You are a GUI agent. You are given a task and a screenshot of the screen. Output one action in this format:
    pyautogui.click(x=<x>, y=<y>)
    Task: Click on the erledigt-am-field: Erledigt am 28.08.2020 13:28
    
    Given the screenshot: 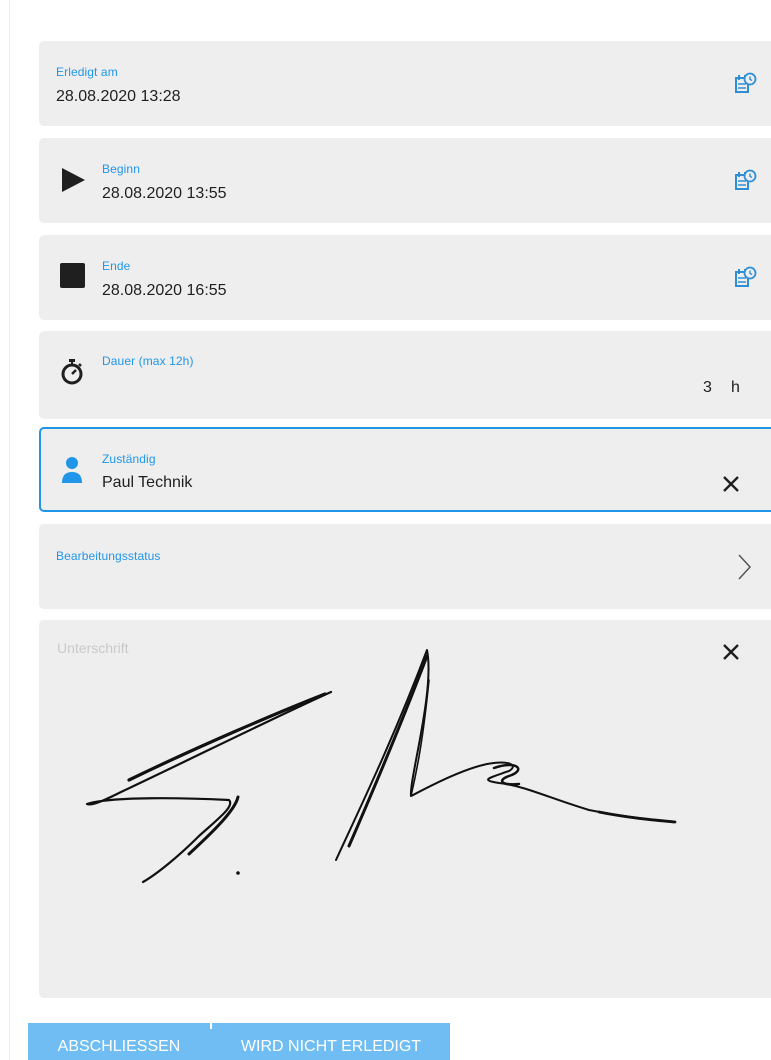 What is the action you would take?
    pyautogui.click(x=405, y=83)
    